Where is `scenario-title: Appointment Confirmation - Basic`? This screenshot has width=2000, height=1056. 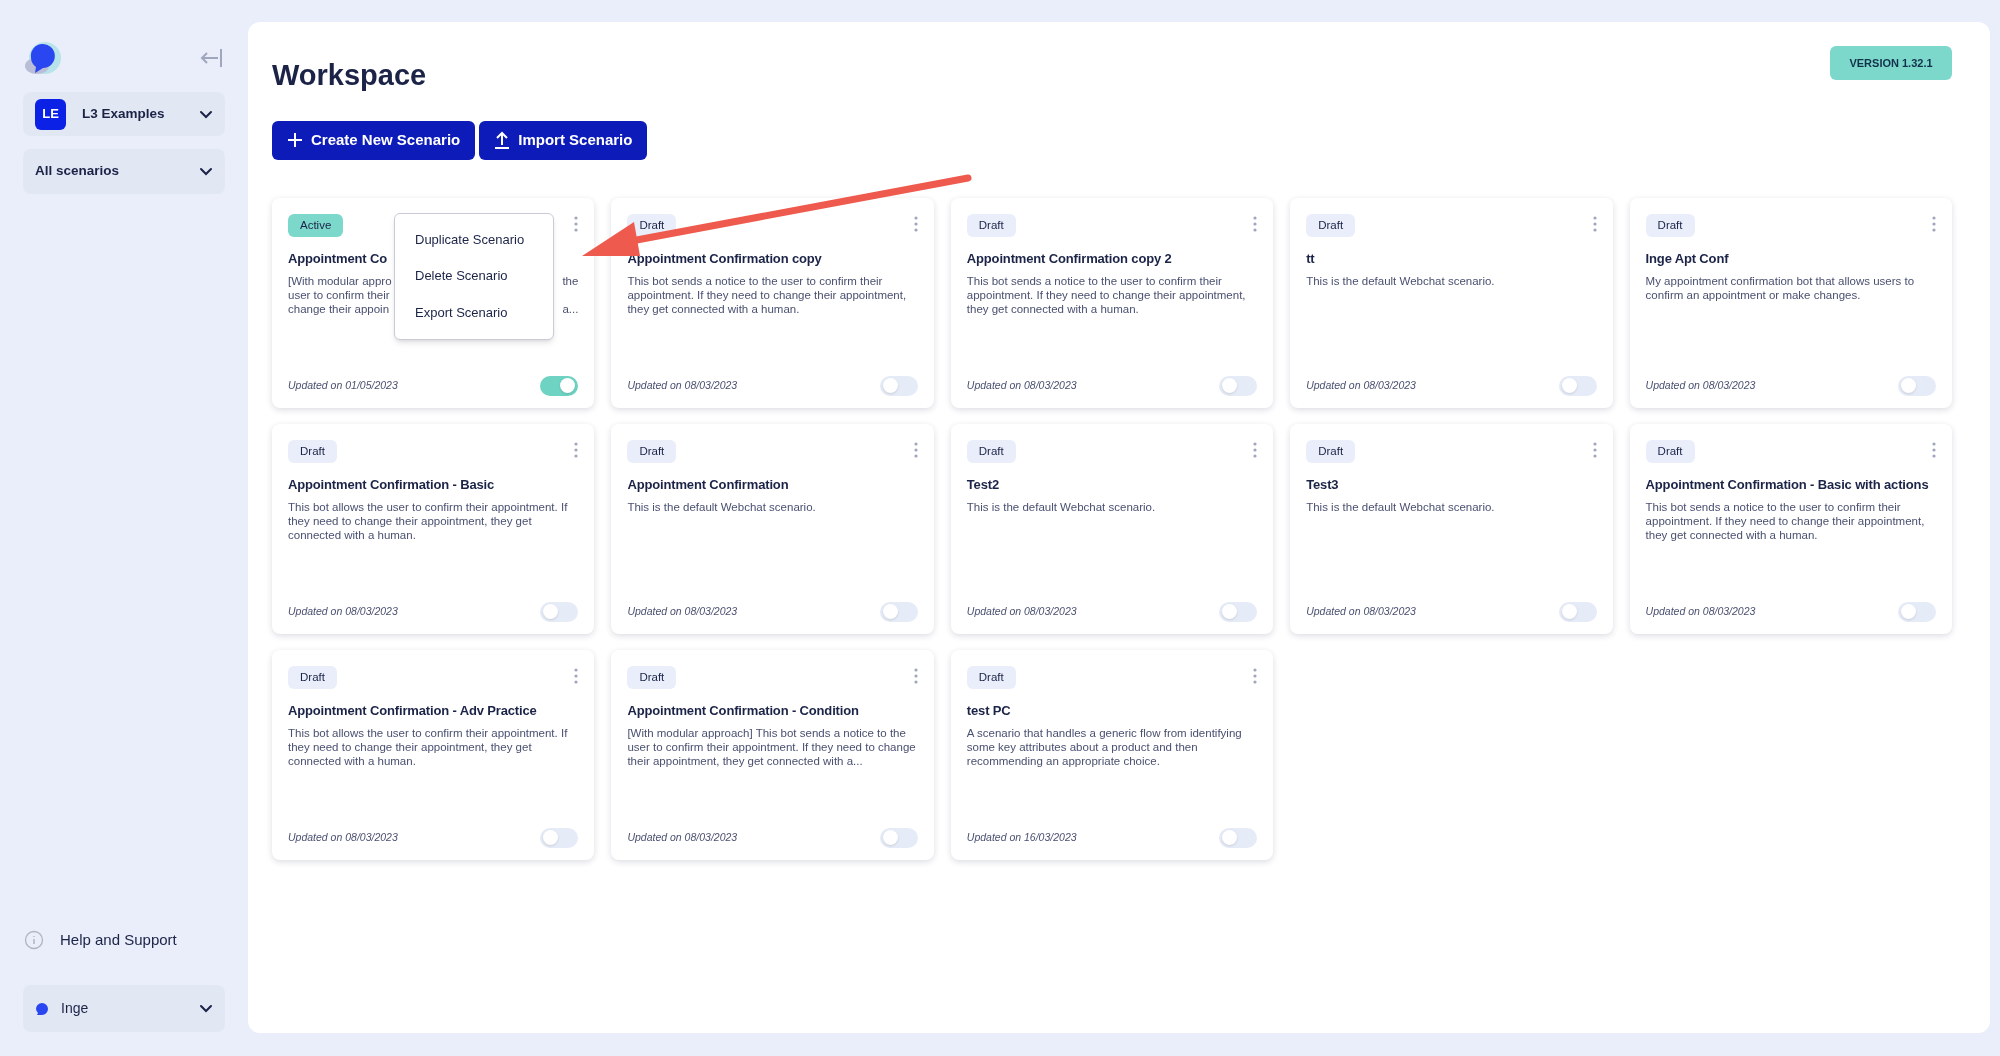 scenario-title: Appointment Confirmation - Basic is located at coordinates (392, 484).